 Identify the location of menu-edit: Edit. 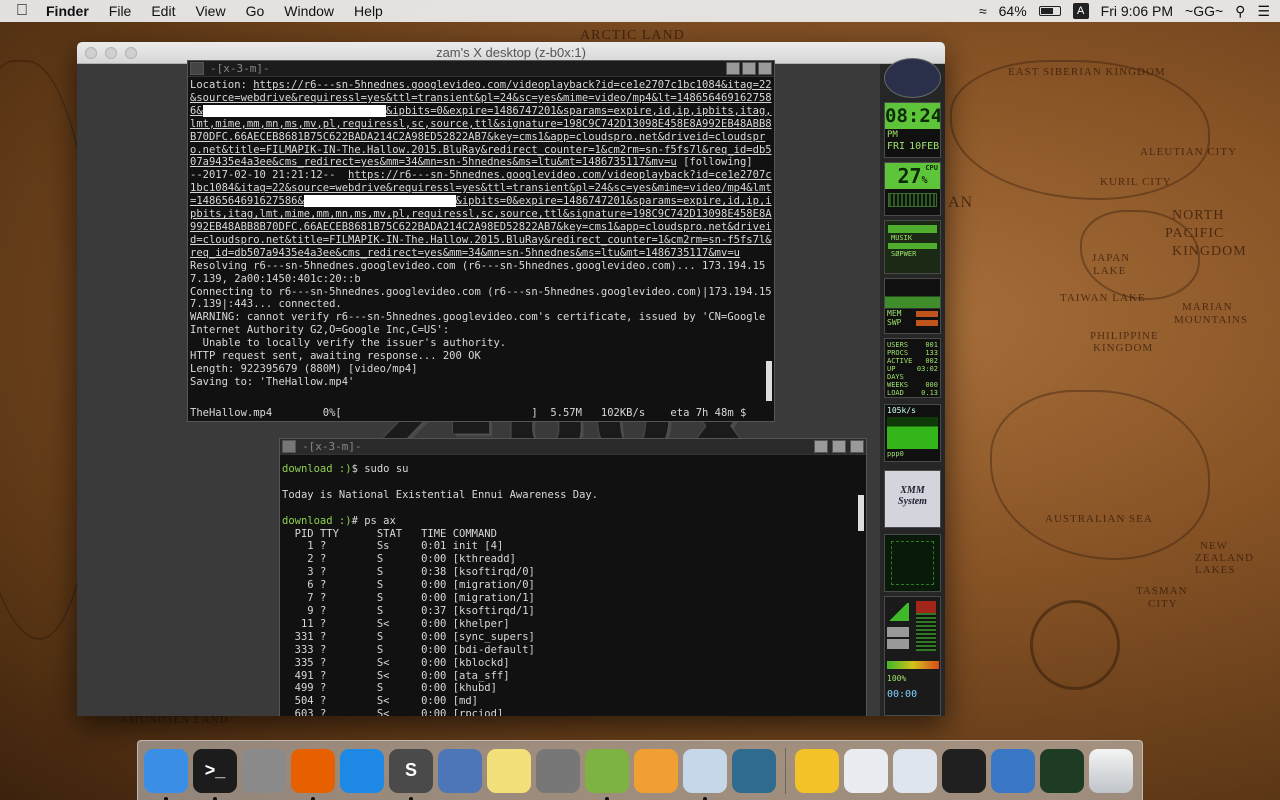
(163, 11).